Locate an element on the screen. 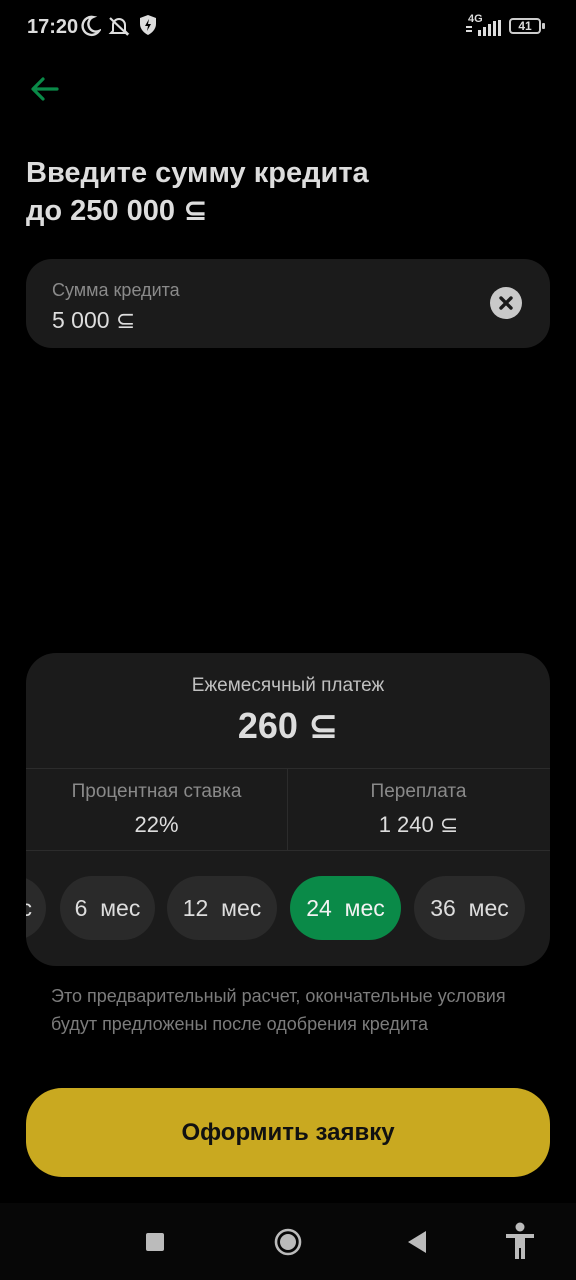  clear-button is located at coordinates (506, 303).